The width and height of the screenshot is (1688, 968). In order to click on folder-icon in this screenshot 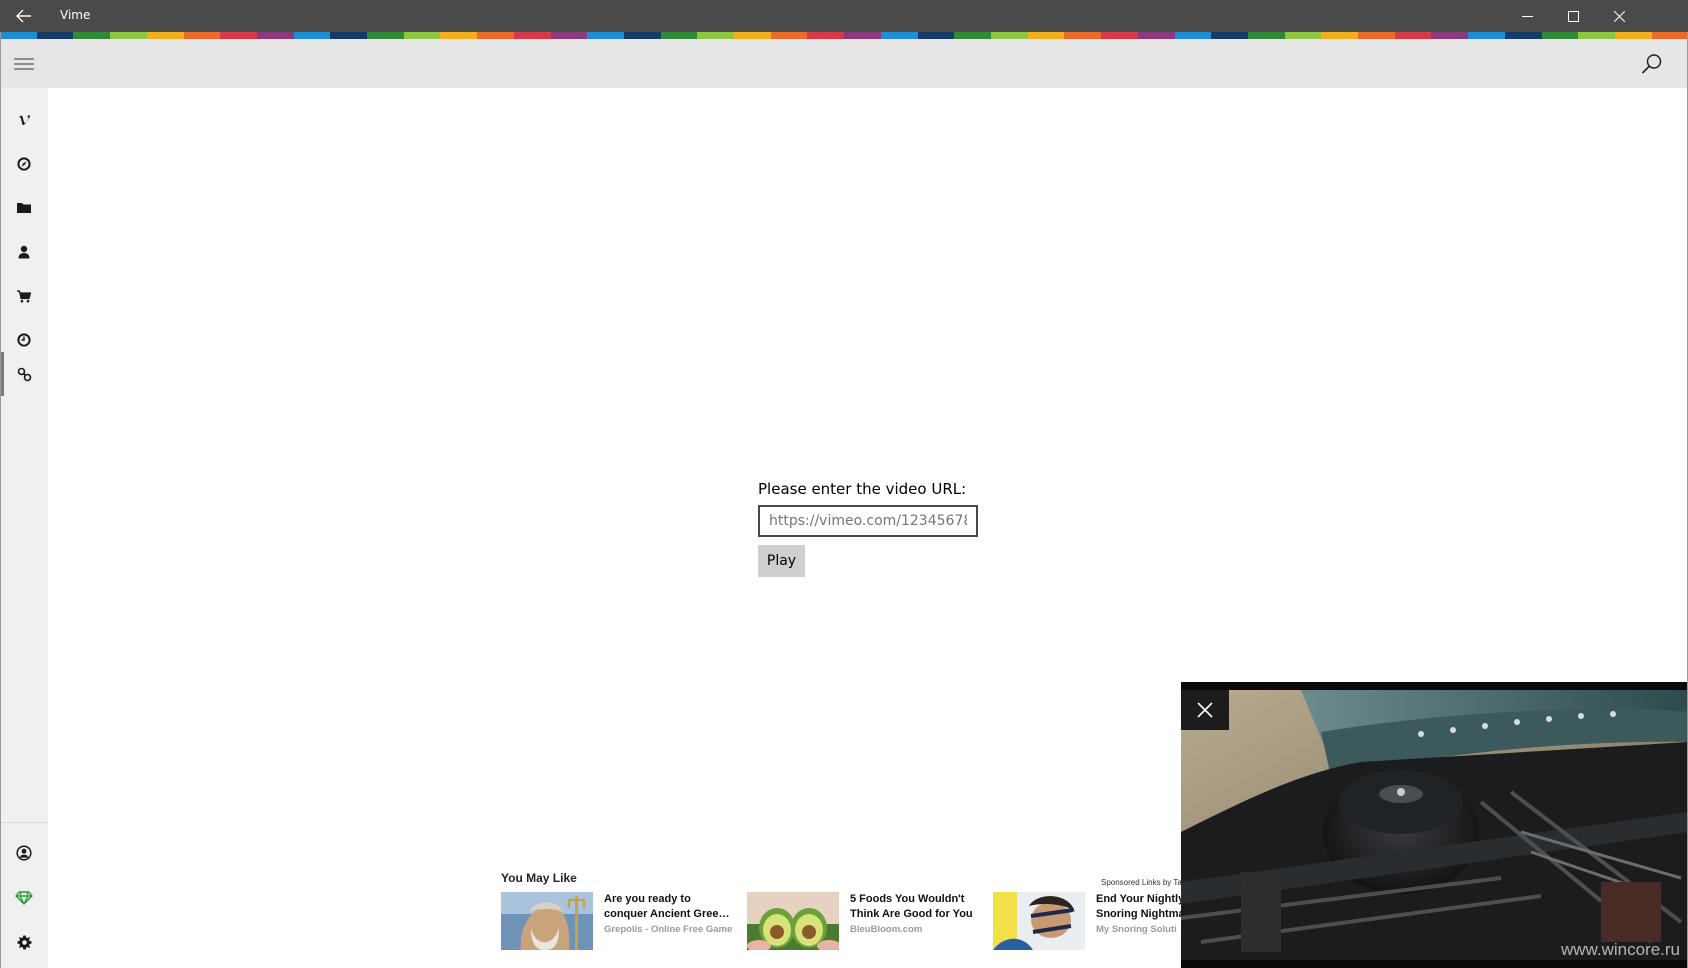, I will do `click(24, 208)`.